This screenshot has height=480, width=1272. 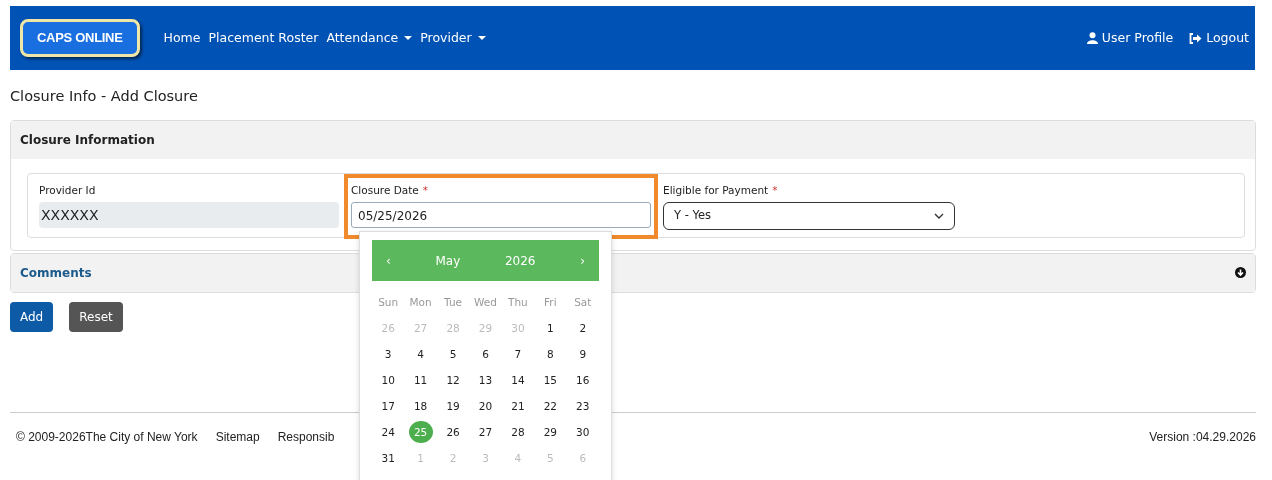 What do you see at coordinates (550, 302) in the screenshot?
I see `weekday-label: Fri` at bounding box center [550, 302].